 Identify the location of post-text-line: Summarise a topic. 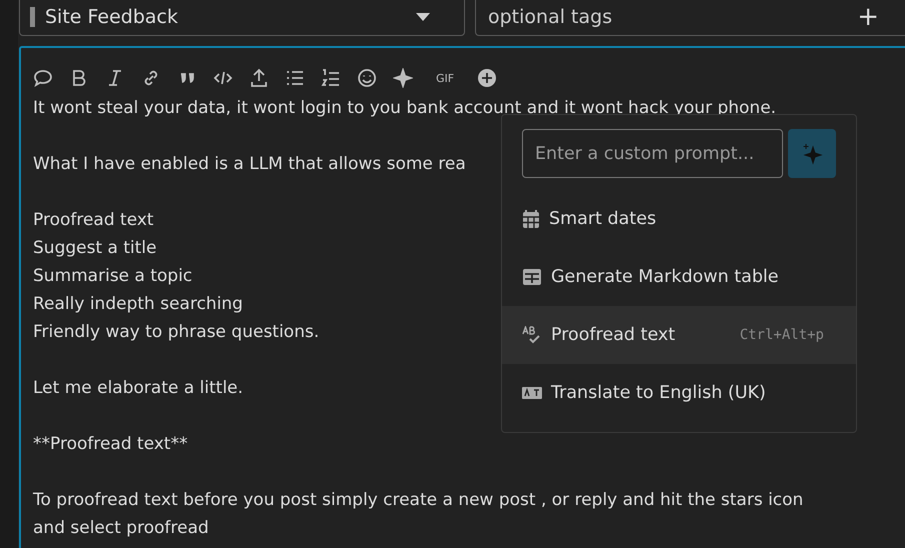
(112, 276).